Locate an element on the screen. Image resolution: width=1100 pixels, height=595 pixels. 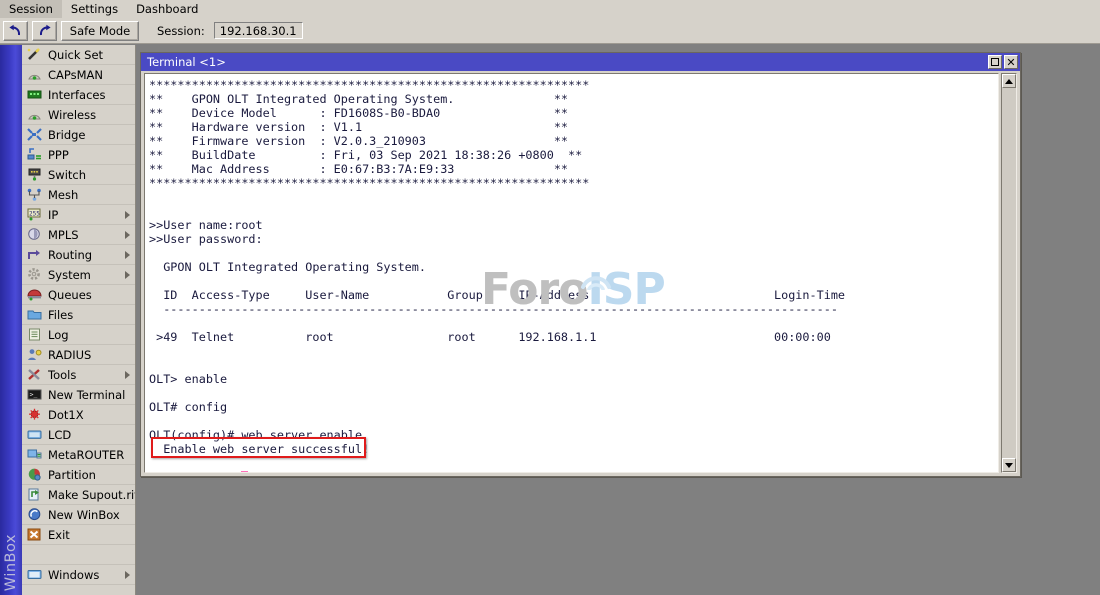
sidebar-item-label: Interfaces is located at coordinates (77, 94).